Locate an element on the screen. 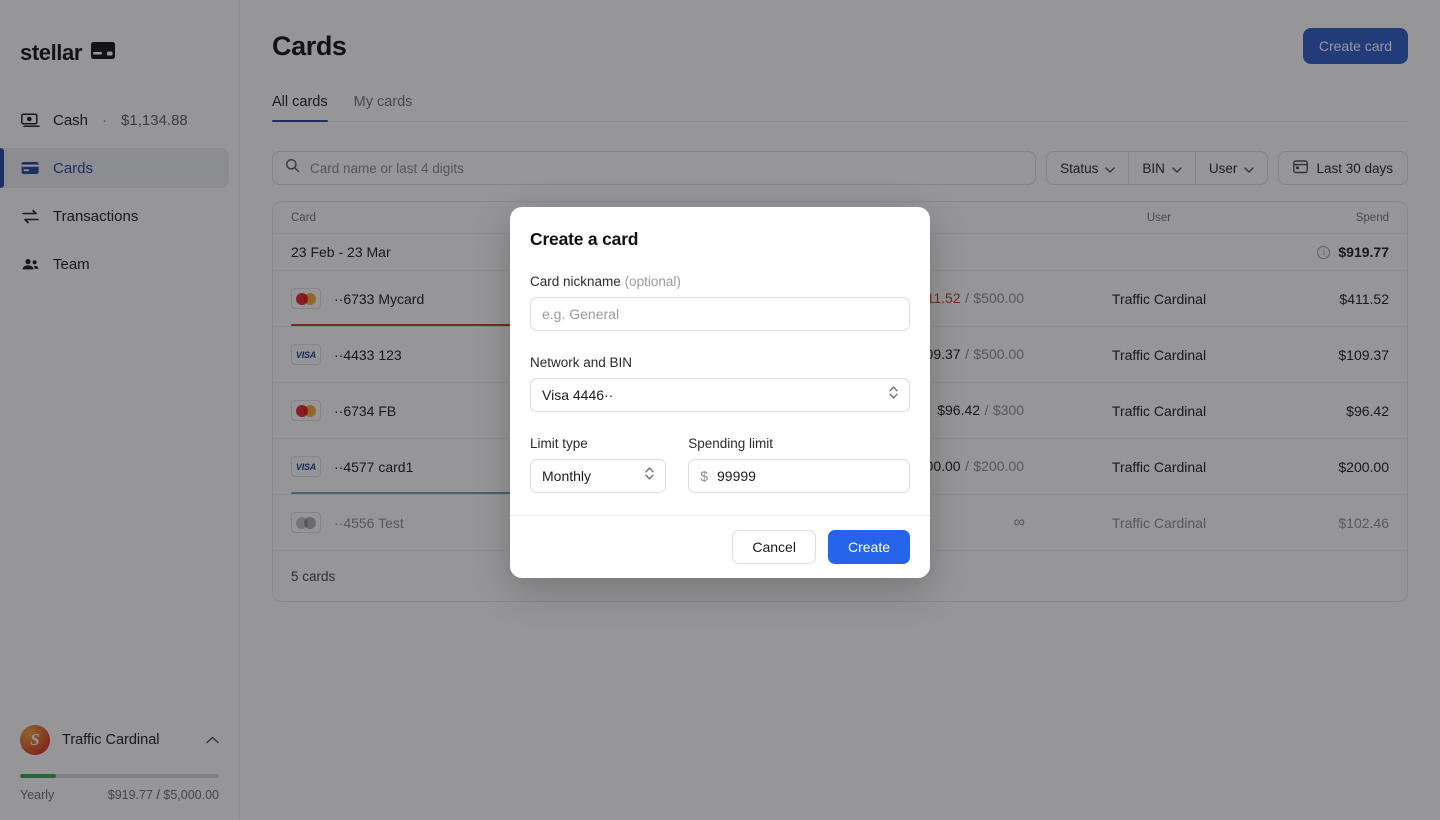  limit-type-field: Limit type Monthly is located at coordinates (598, 452).